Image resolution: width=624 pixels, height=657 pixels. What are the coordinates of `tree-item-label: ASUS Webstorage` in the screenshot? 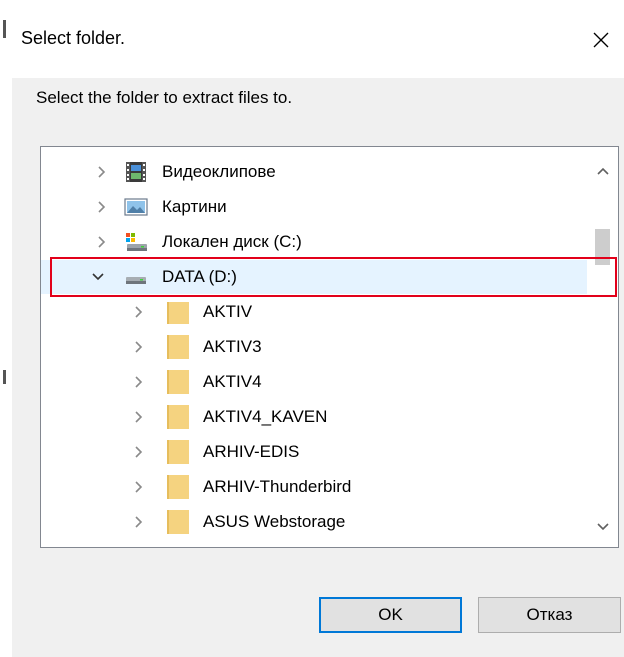 It's located at (274, 521).